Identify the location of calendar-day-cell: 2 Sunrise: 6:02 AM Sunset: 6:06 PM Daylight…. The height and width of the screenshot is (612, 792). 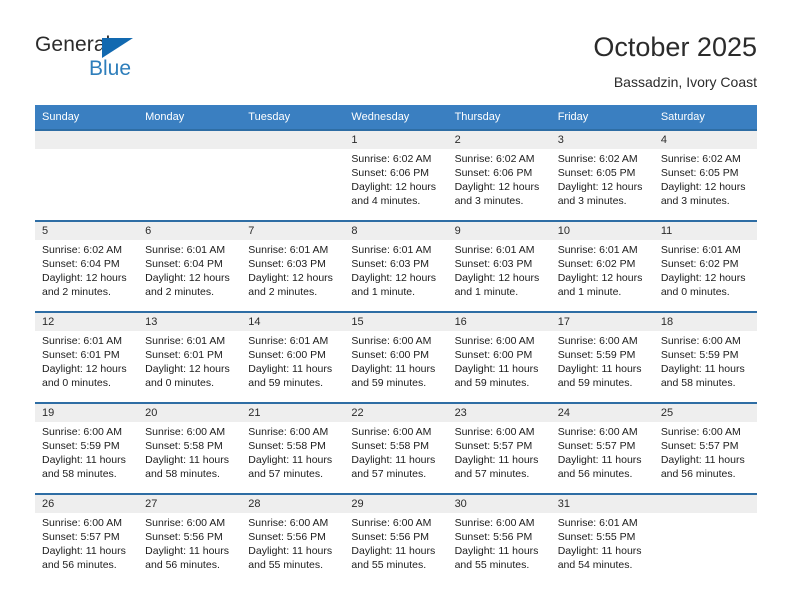
(499, 175).